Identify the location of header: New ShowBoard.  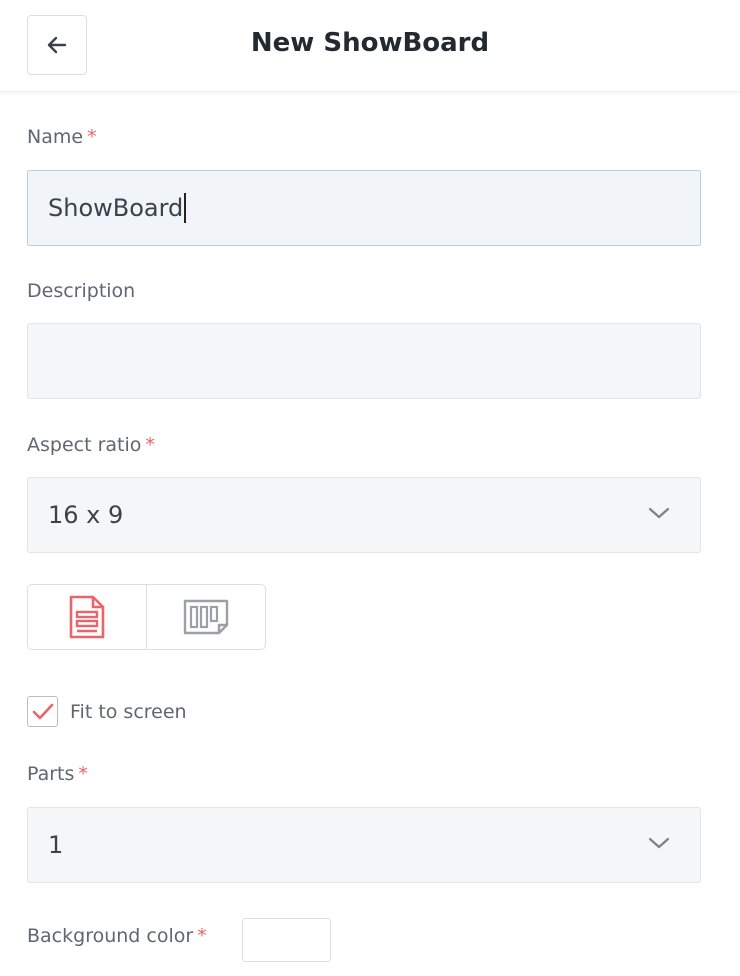
(370, 46).